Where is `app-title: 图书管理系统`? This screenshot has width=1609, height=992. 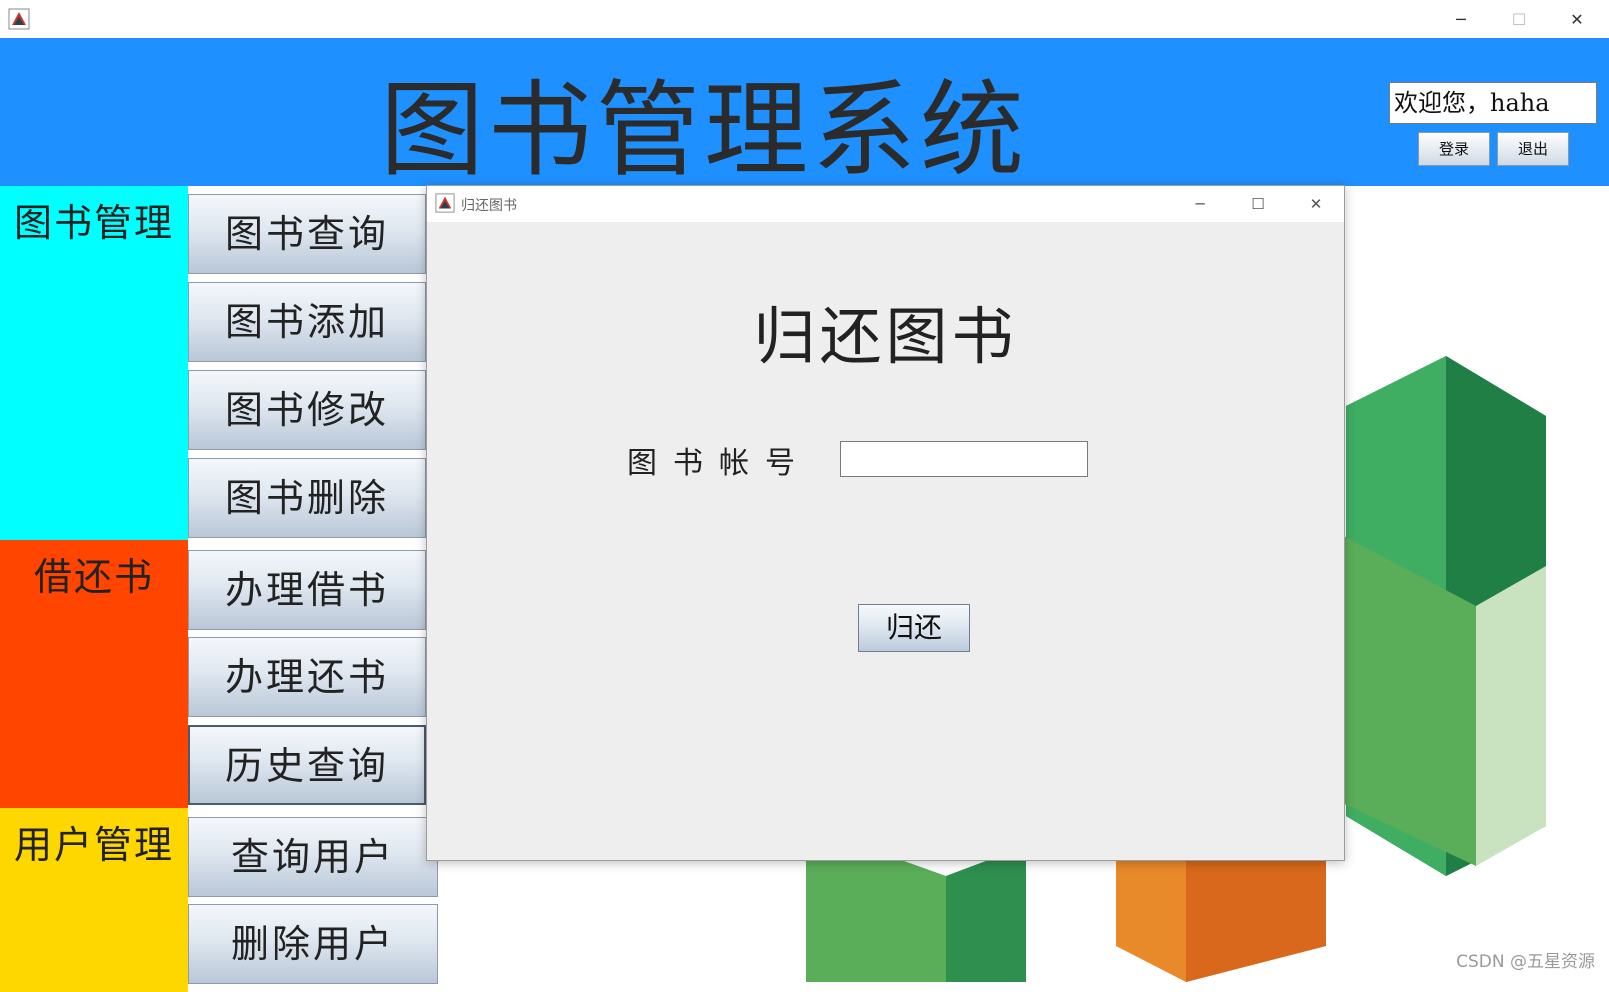
app-title: 图书管理系统 is located at coordinates (704, 130).